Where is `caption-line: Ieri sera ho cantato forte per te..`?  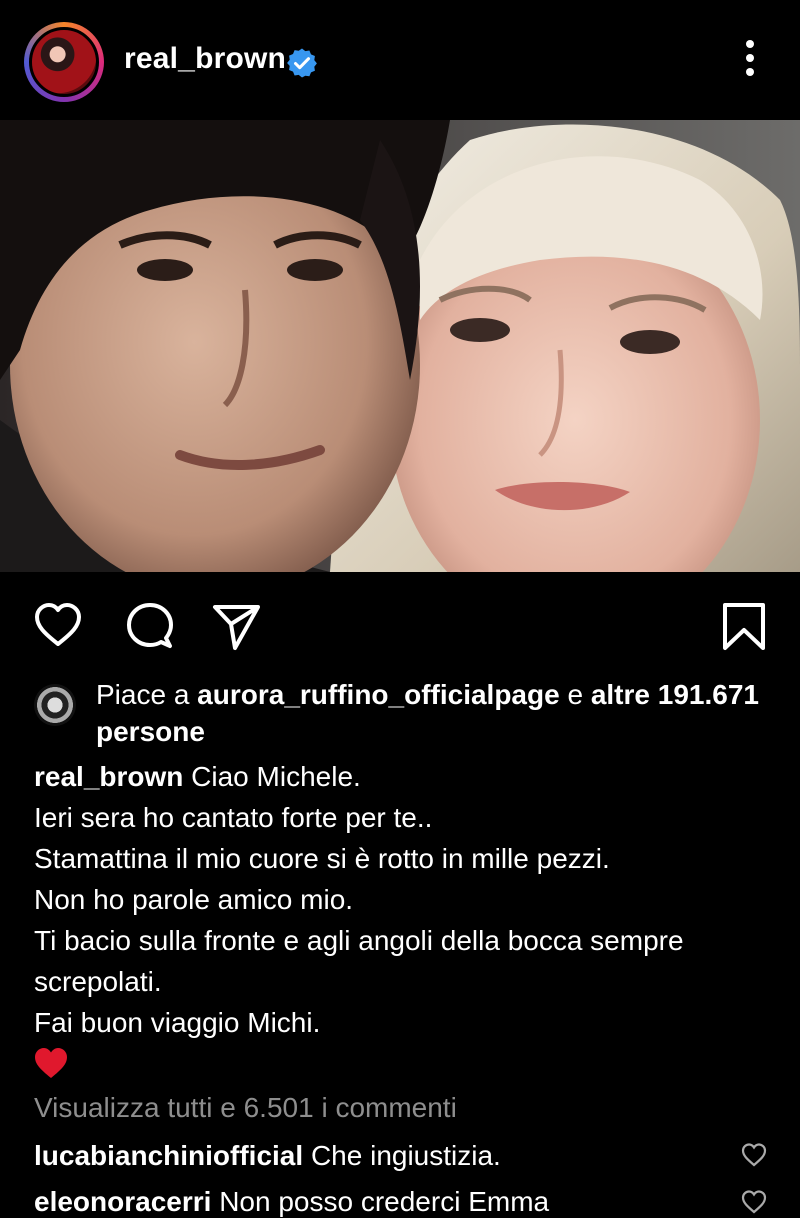
caption-line: Ieri sera ho cantato forte per te.. is located at coordinates (233, 817).